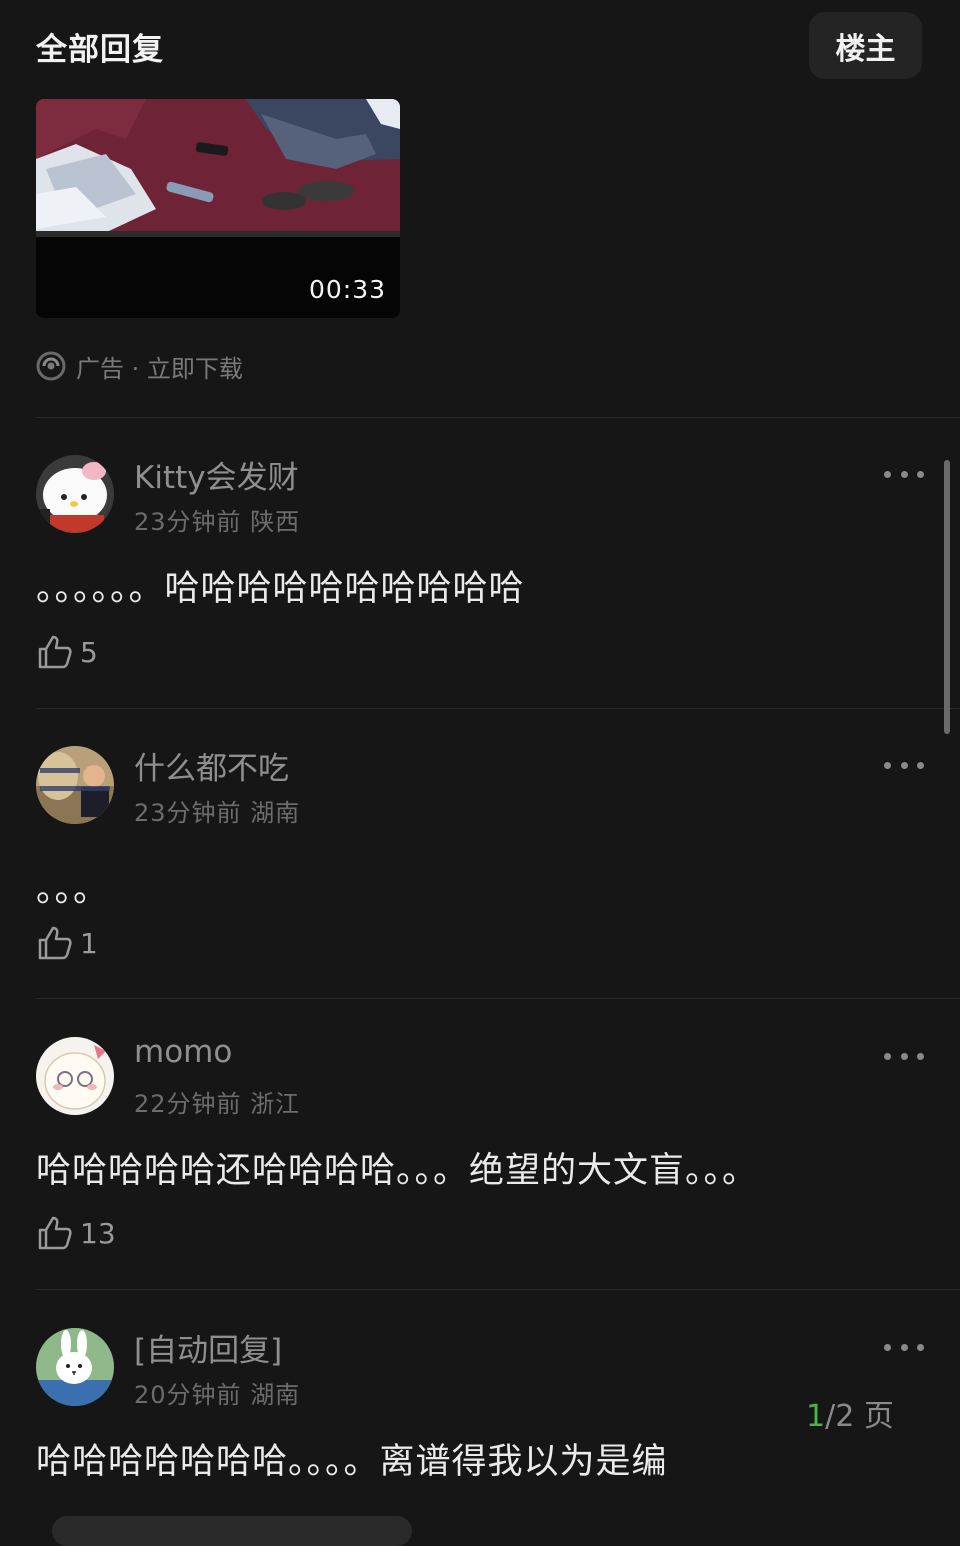  Describe the element at coordinates (480, 46) in the screenshot. I see `header: 全部回复 楼主` at that location.